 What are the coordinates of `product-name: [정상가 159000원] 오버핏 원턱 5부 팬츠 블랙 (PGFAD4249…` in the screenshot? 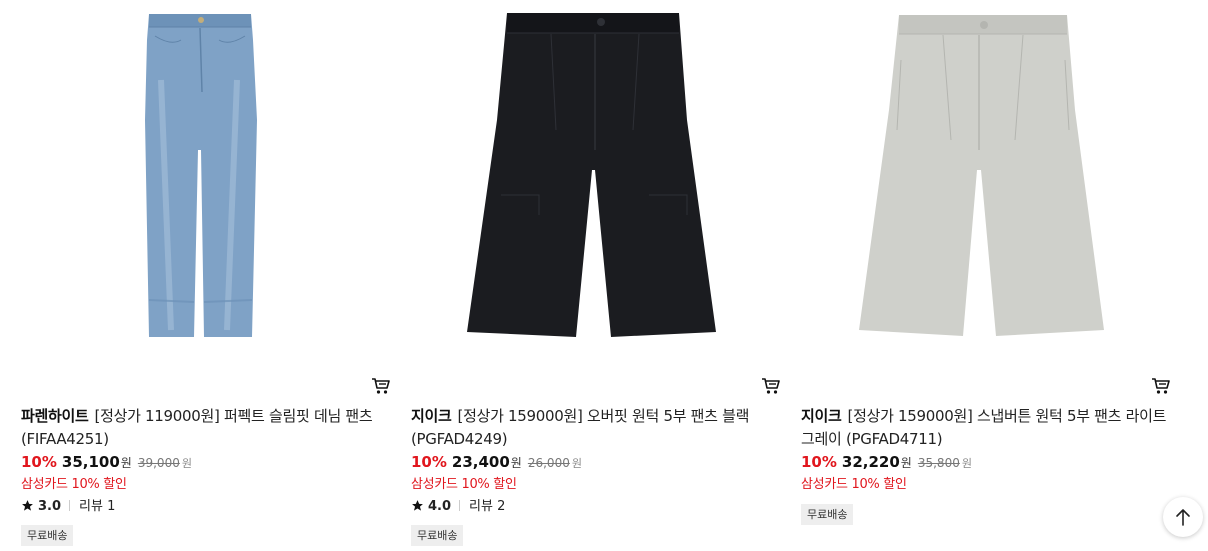 It's located at (580, 427).